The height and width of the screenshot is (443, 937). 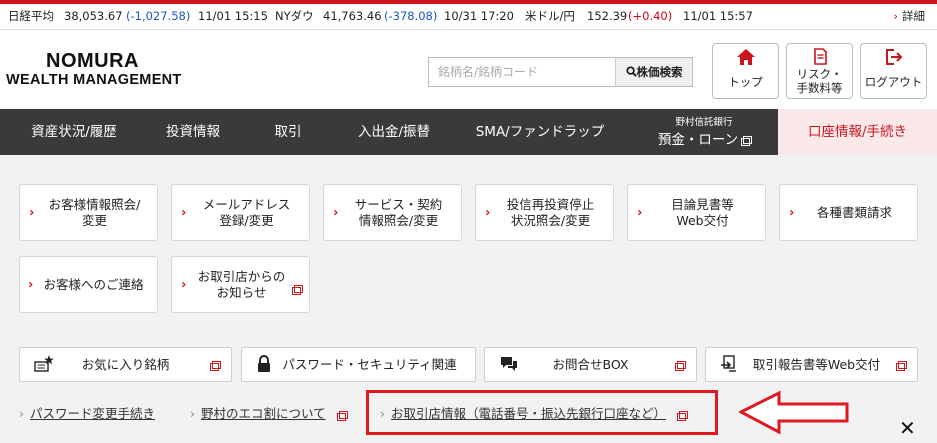 I want to click on nav-item-sma: SMA/ファンドラップ, so click(x=540, y=132).